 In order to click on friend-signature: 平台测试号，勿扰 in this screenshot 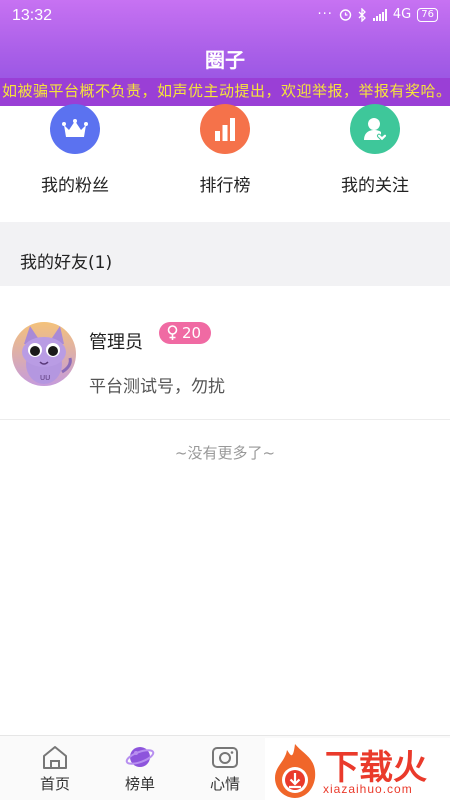, I will do `click(157, 387)`.